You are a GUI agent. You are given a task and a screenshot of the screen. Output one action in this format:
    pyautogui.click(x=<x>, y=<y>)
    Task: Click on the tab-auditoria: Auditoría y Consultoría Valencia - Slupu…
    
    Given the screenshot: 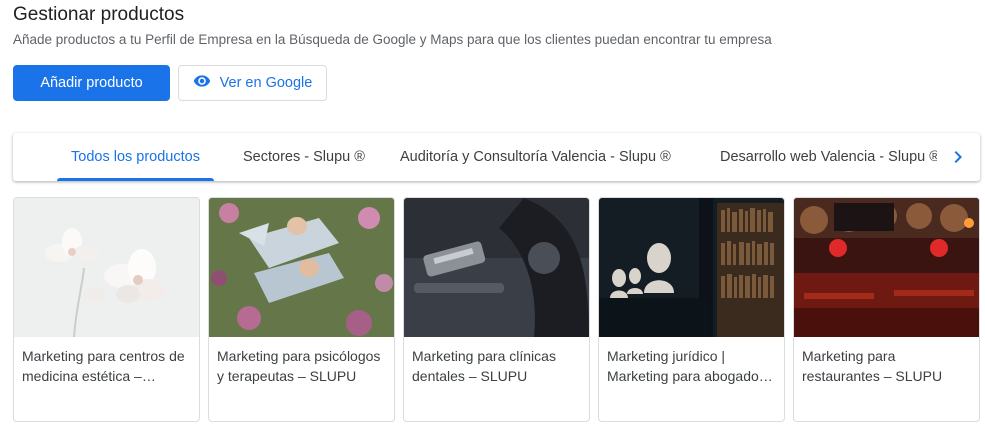 What is the action you would take?
    pyautogui.click(x=535, y=157)
    